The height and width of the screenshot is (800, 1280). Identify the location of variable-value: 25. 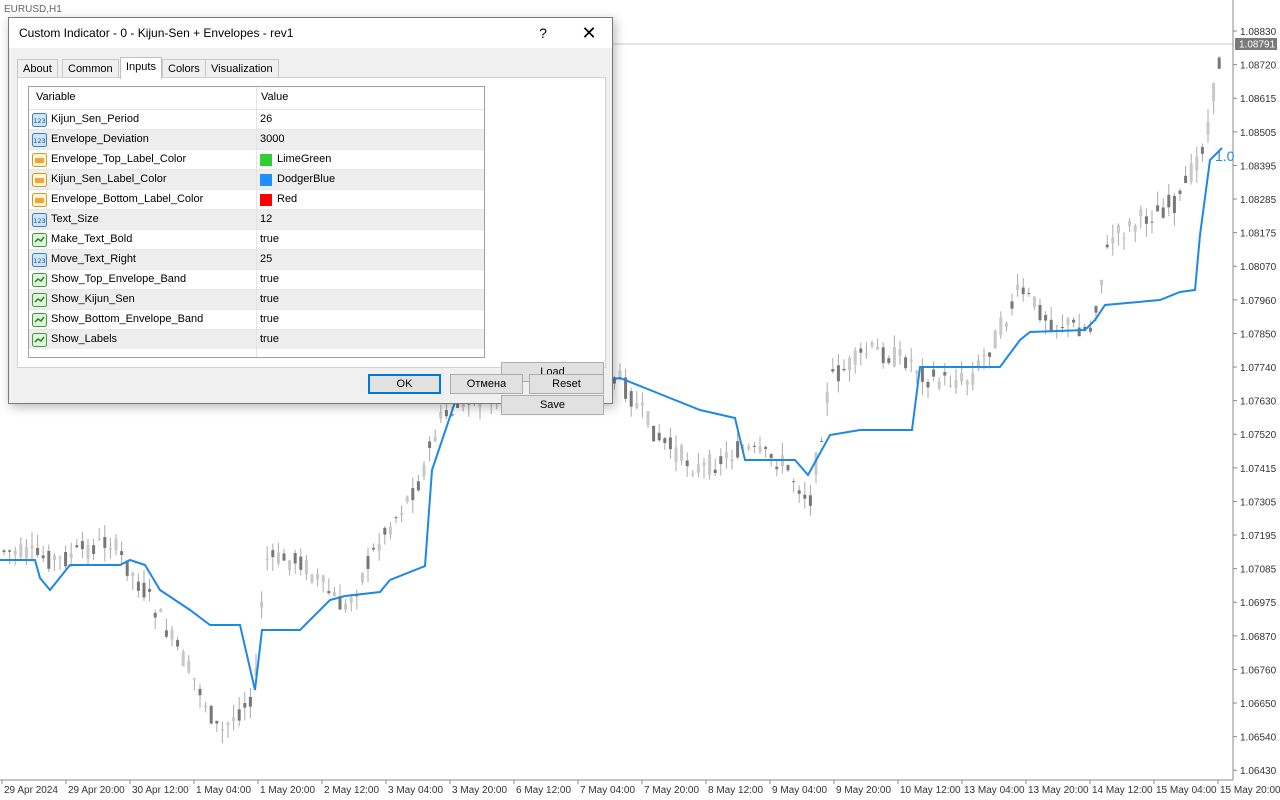
(266, 259).